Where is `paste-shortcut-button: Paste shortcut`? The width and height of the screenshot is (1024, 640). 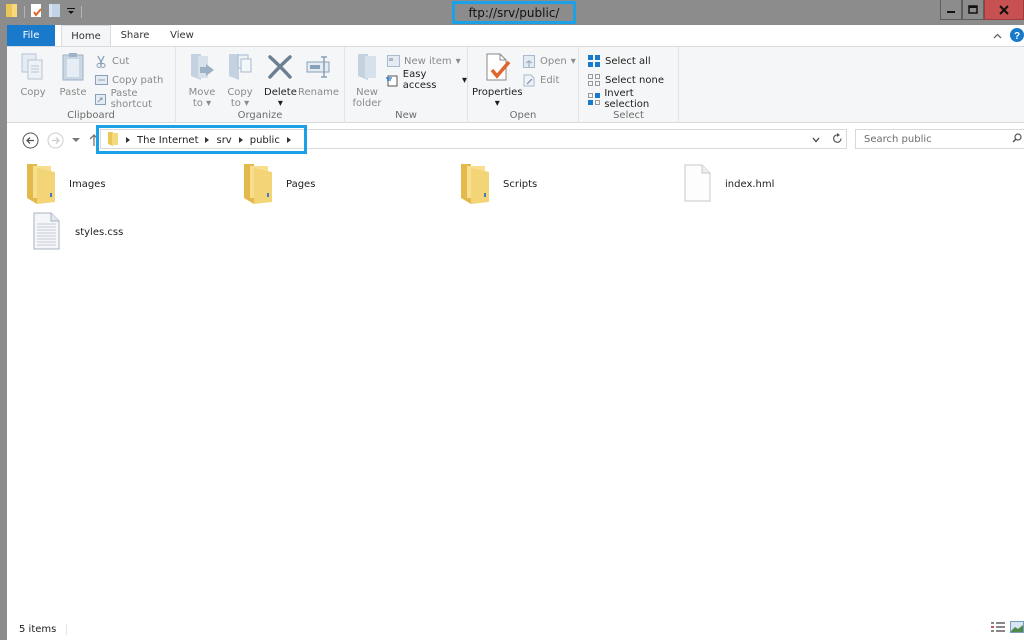
paste-shortcut-button: Paste shortcut is located at coordinates (134, 99).